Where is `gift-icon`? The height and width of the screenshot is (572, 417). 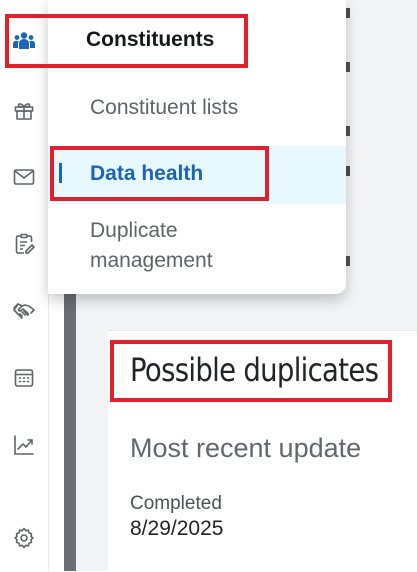
gift-icon is located at coordinates (24, 110).